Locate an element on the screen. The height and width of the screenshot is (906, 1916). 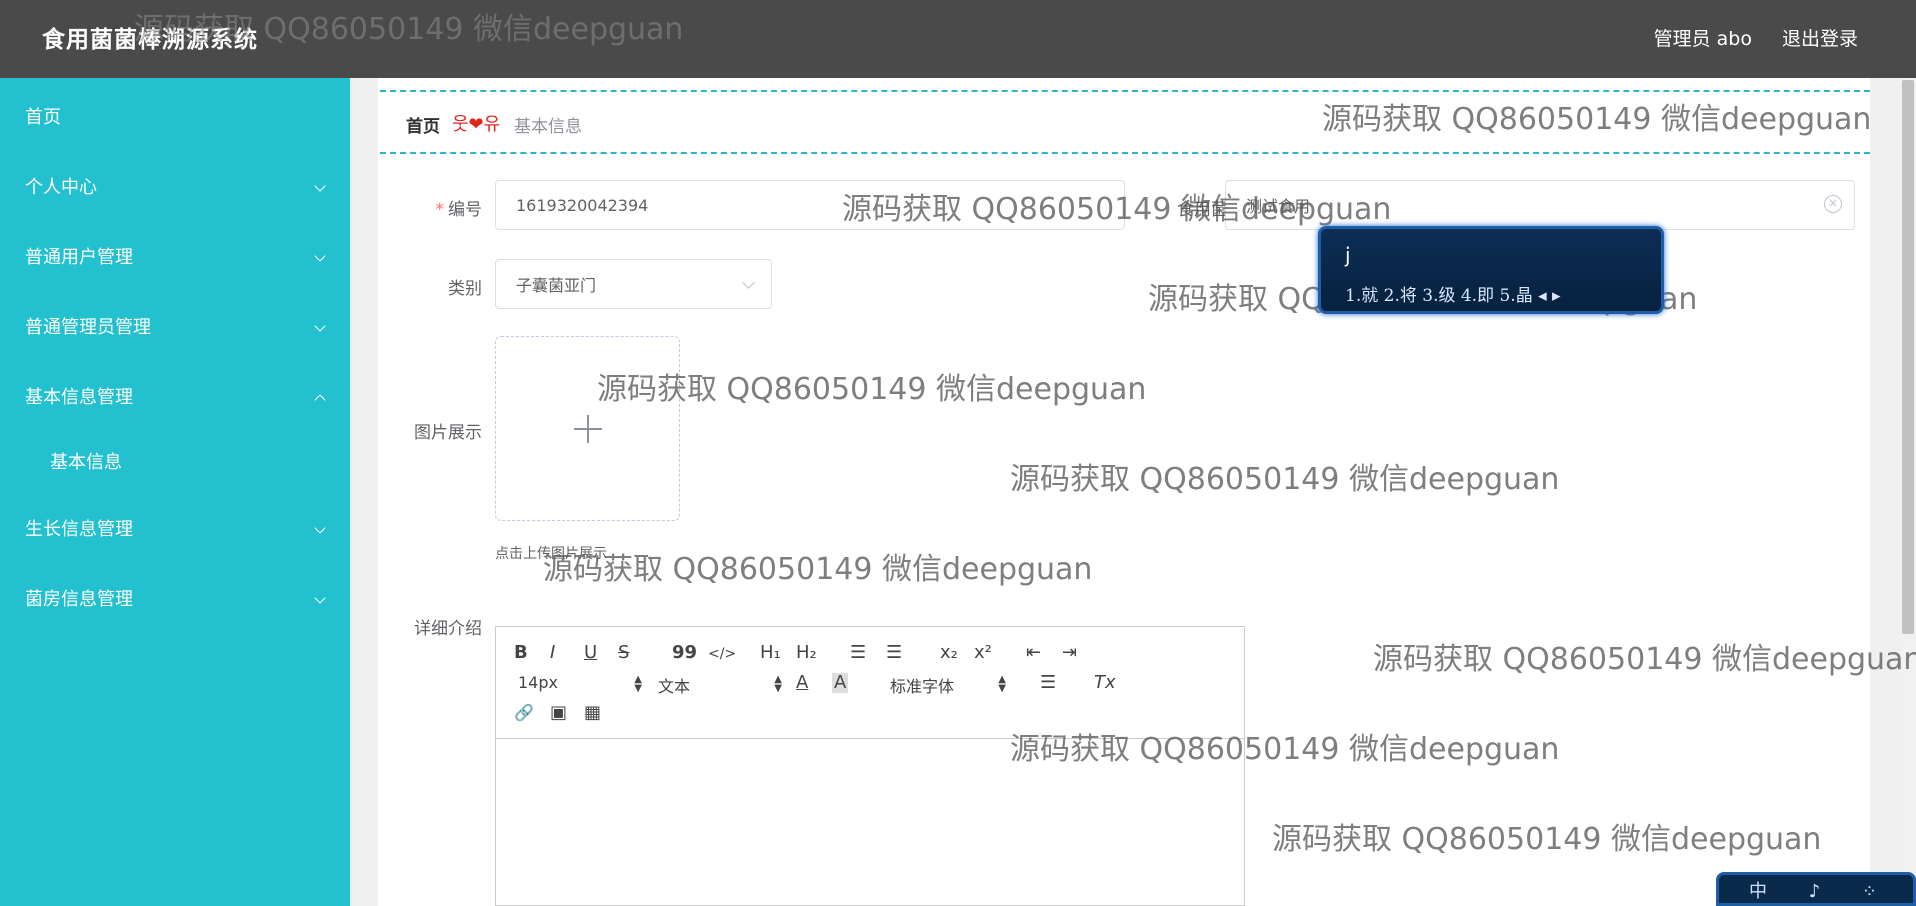
detail-label: 详细介绍 is located at coordinates (448, 629).